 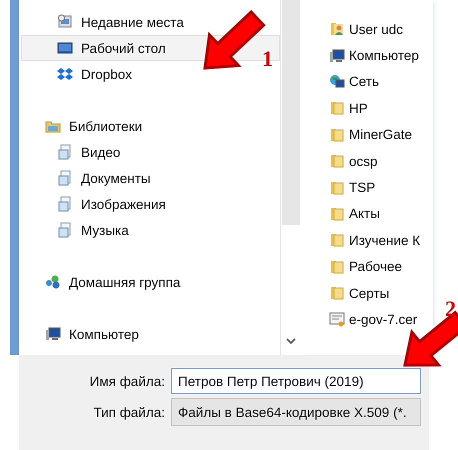 I want to click on file-item: Серты, so click(x=345, y=293).